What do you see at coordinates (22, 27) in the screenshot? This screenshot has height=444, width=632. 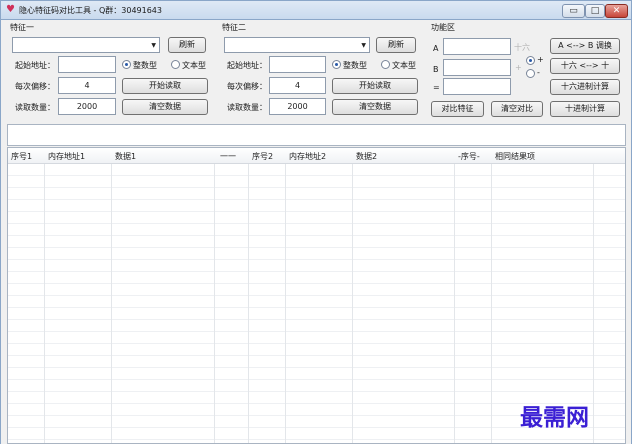 I see `group1-title: 特征一` at bounding box center [22, 27].